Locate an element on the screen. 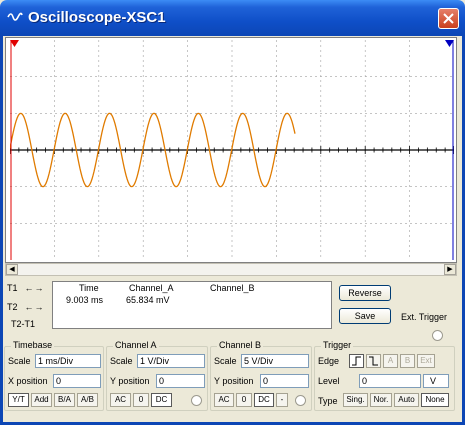 The height and width of the screenshot is (425, 465). channel-b-ypos-field: 0 is located at coordinates (284, 381).